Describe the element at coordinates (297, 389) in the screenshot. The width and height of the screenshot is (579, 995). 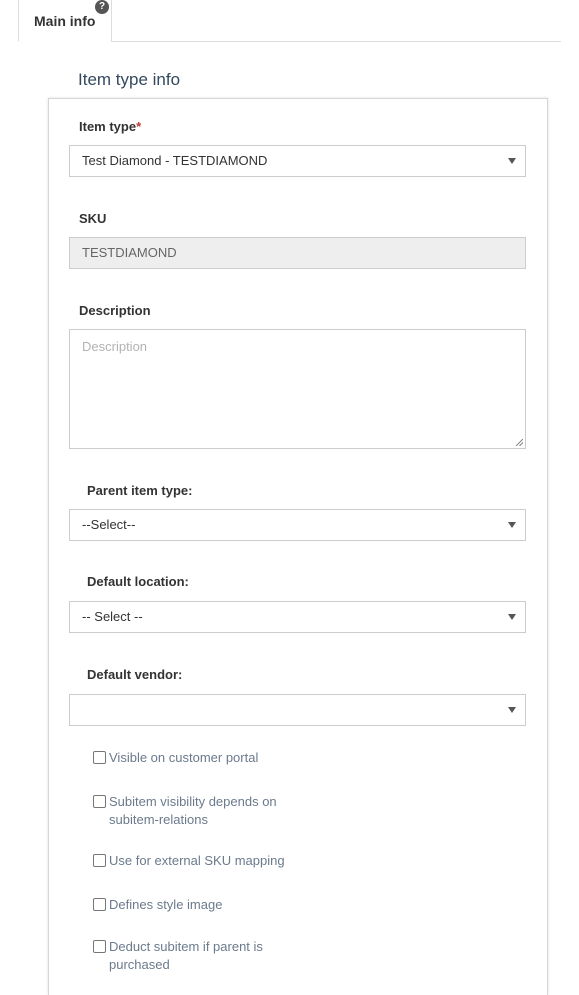
I see `description-textarea: Description` at that location.